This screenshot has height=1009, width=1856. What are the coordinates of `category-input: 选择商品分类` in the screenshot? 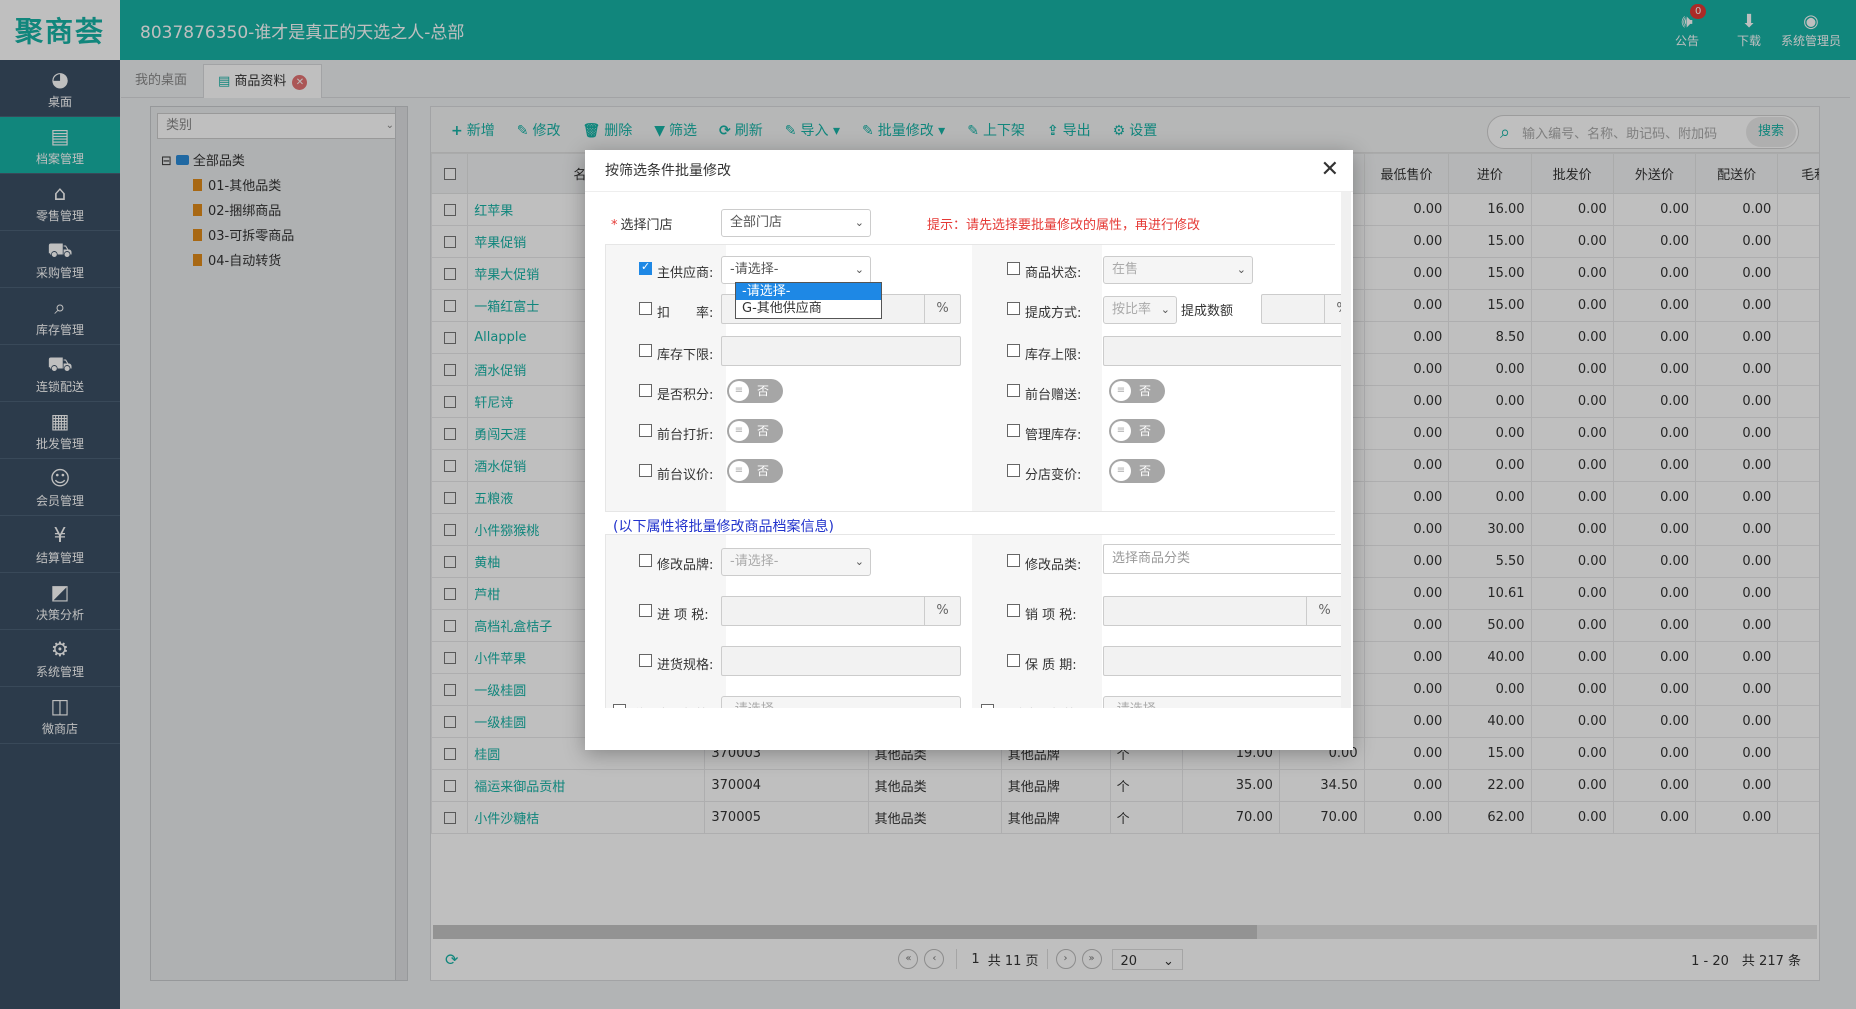 It's located at (1223, 559).